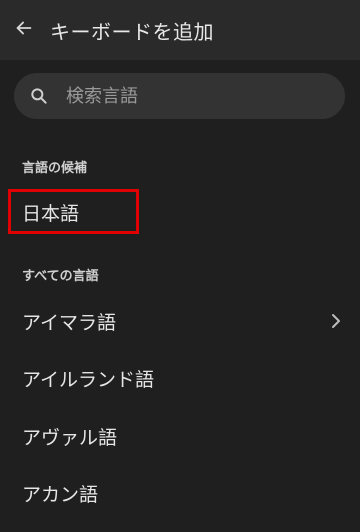 The height and width of the screenshot is (532, 360). Describe the element at coordinates (39, 96) in the screenshot. I see `search-icon` at that location.